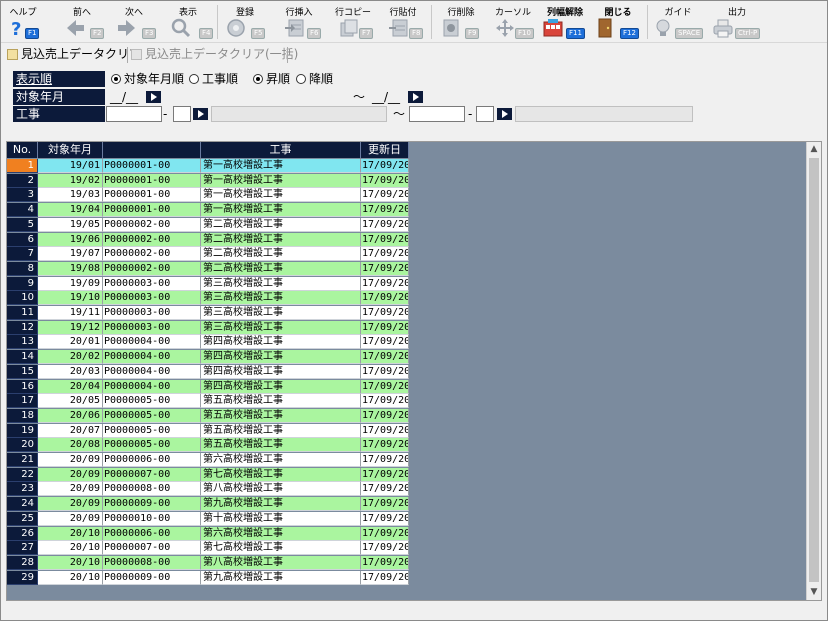 The width and height of the screenshot is (828, 621). What do you see at coordinates (22, 386) in the screenshot?
I see `row-number-cell: 16` at bounding box center [22, 386].